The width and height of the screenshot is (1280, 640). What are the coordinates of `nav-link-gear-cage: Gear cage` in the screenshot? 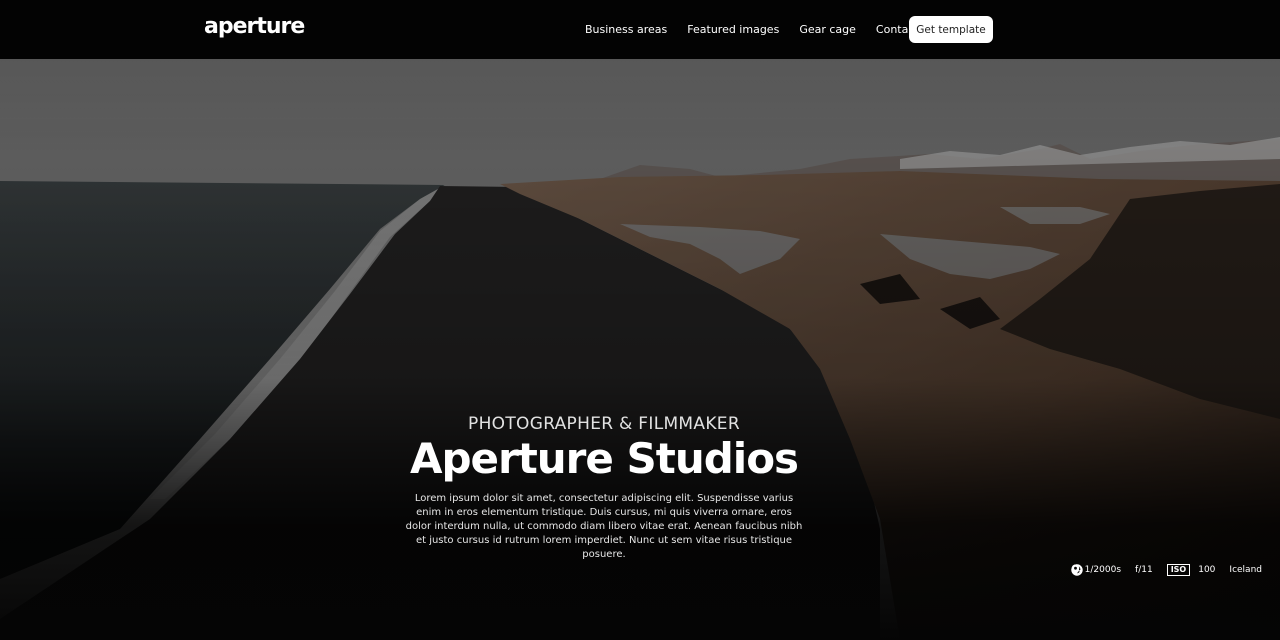 It's located at (827, 29).